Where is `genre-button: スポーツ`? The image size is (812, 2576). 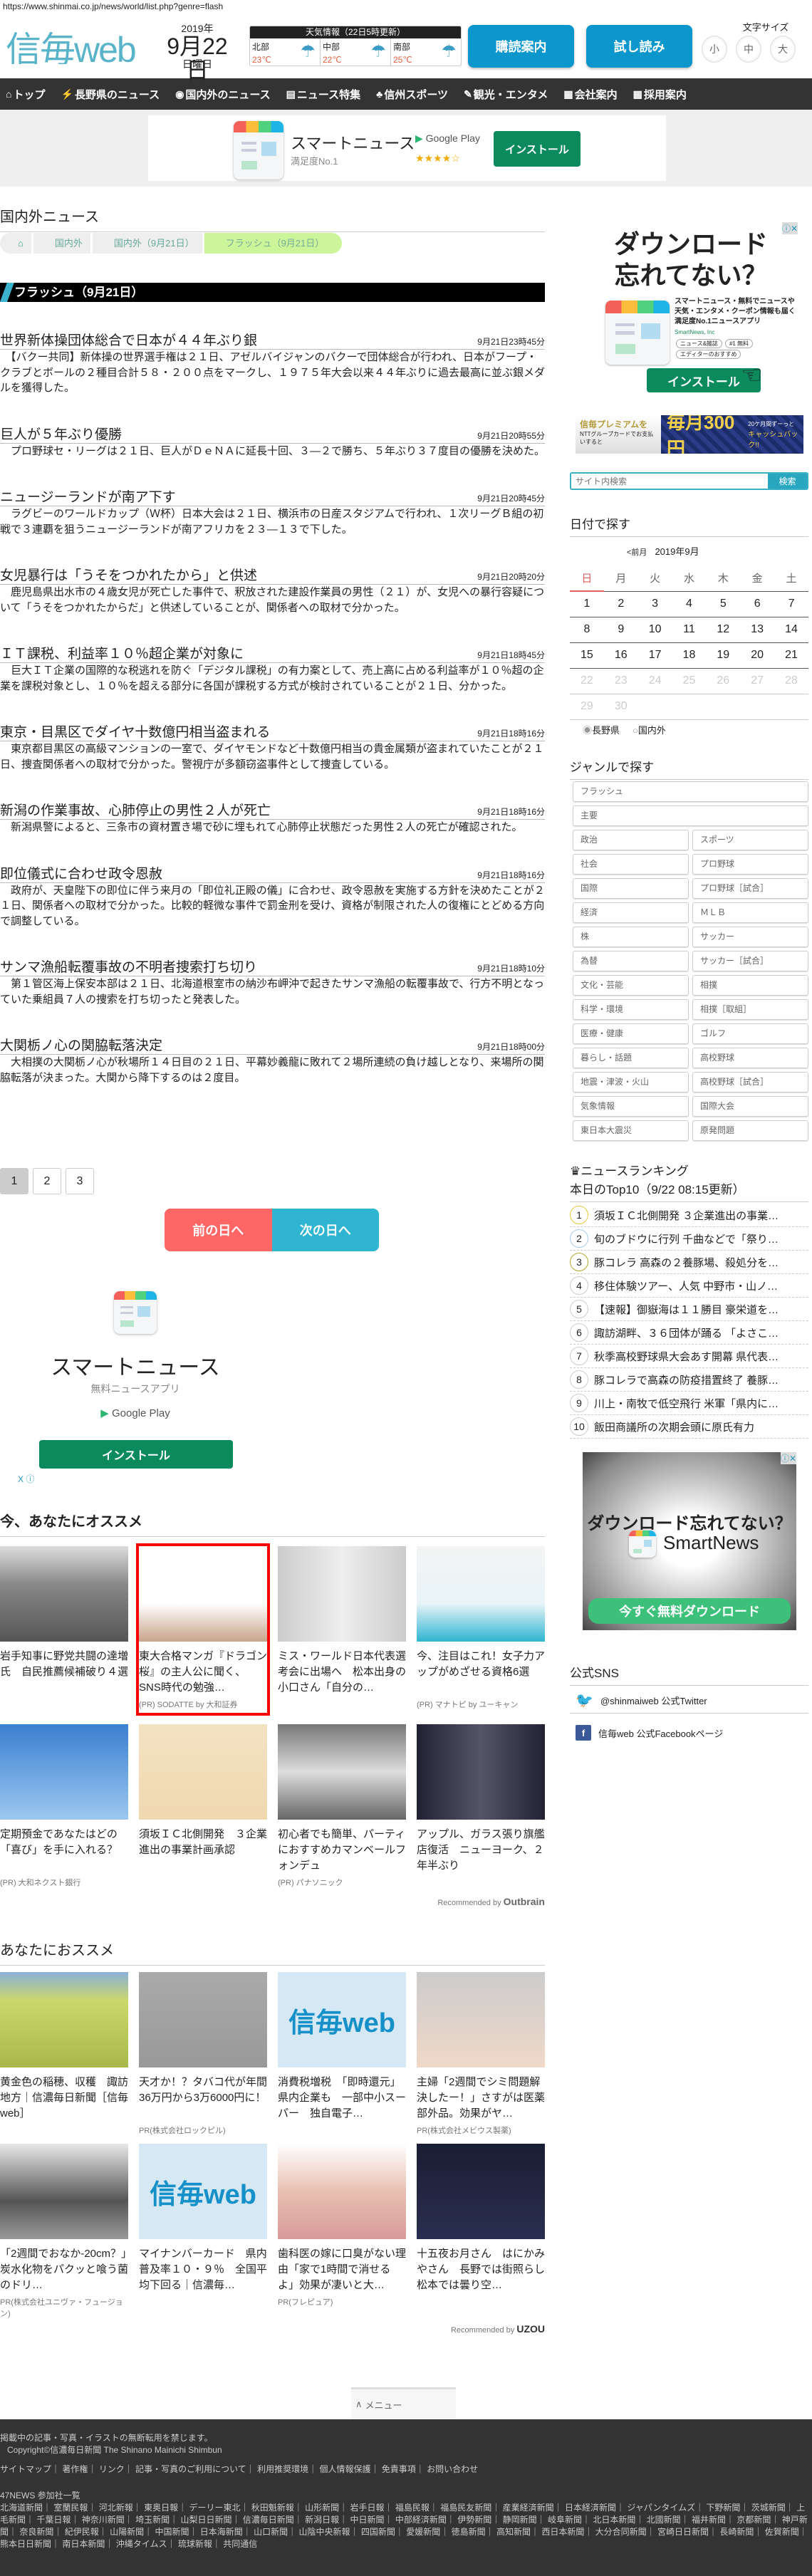
genre-button: スポーツ is located at coordinates (750, 840).